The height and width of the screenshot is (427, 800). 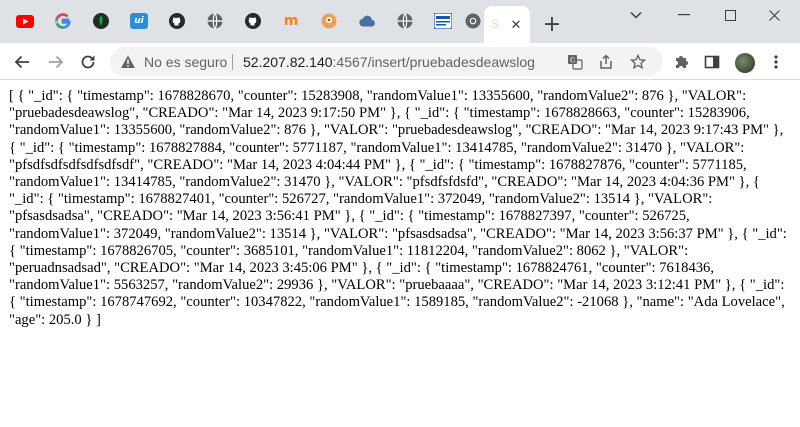 I want to click on back-button, so click(x=22, y=62).